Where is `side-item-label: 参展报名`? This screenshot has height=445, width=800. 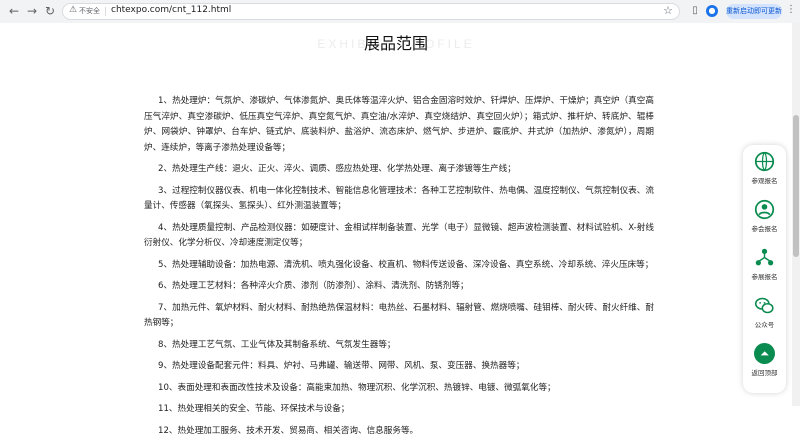
side-item-label: 参展报名 is located at coordinates (764, 277).